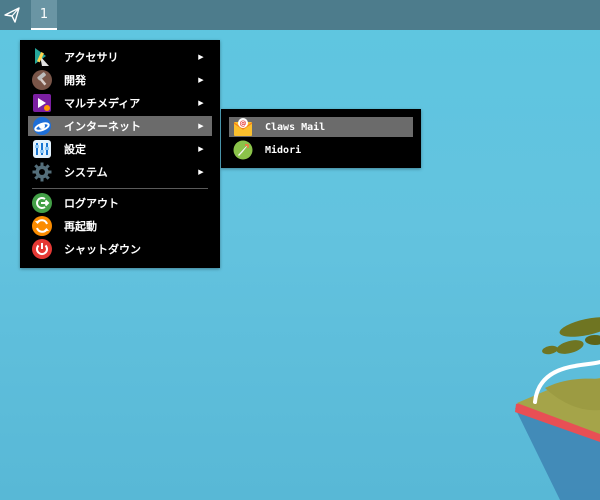 This screenshot has height=500, width=600. I want to click on workspace-button: 1, so click(44, 15).